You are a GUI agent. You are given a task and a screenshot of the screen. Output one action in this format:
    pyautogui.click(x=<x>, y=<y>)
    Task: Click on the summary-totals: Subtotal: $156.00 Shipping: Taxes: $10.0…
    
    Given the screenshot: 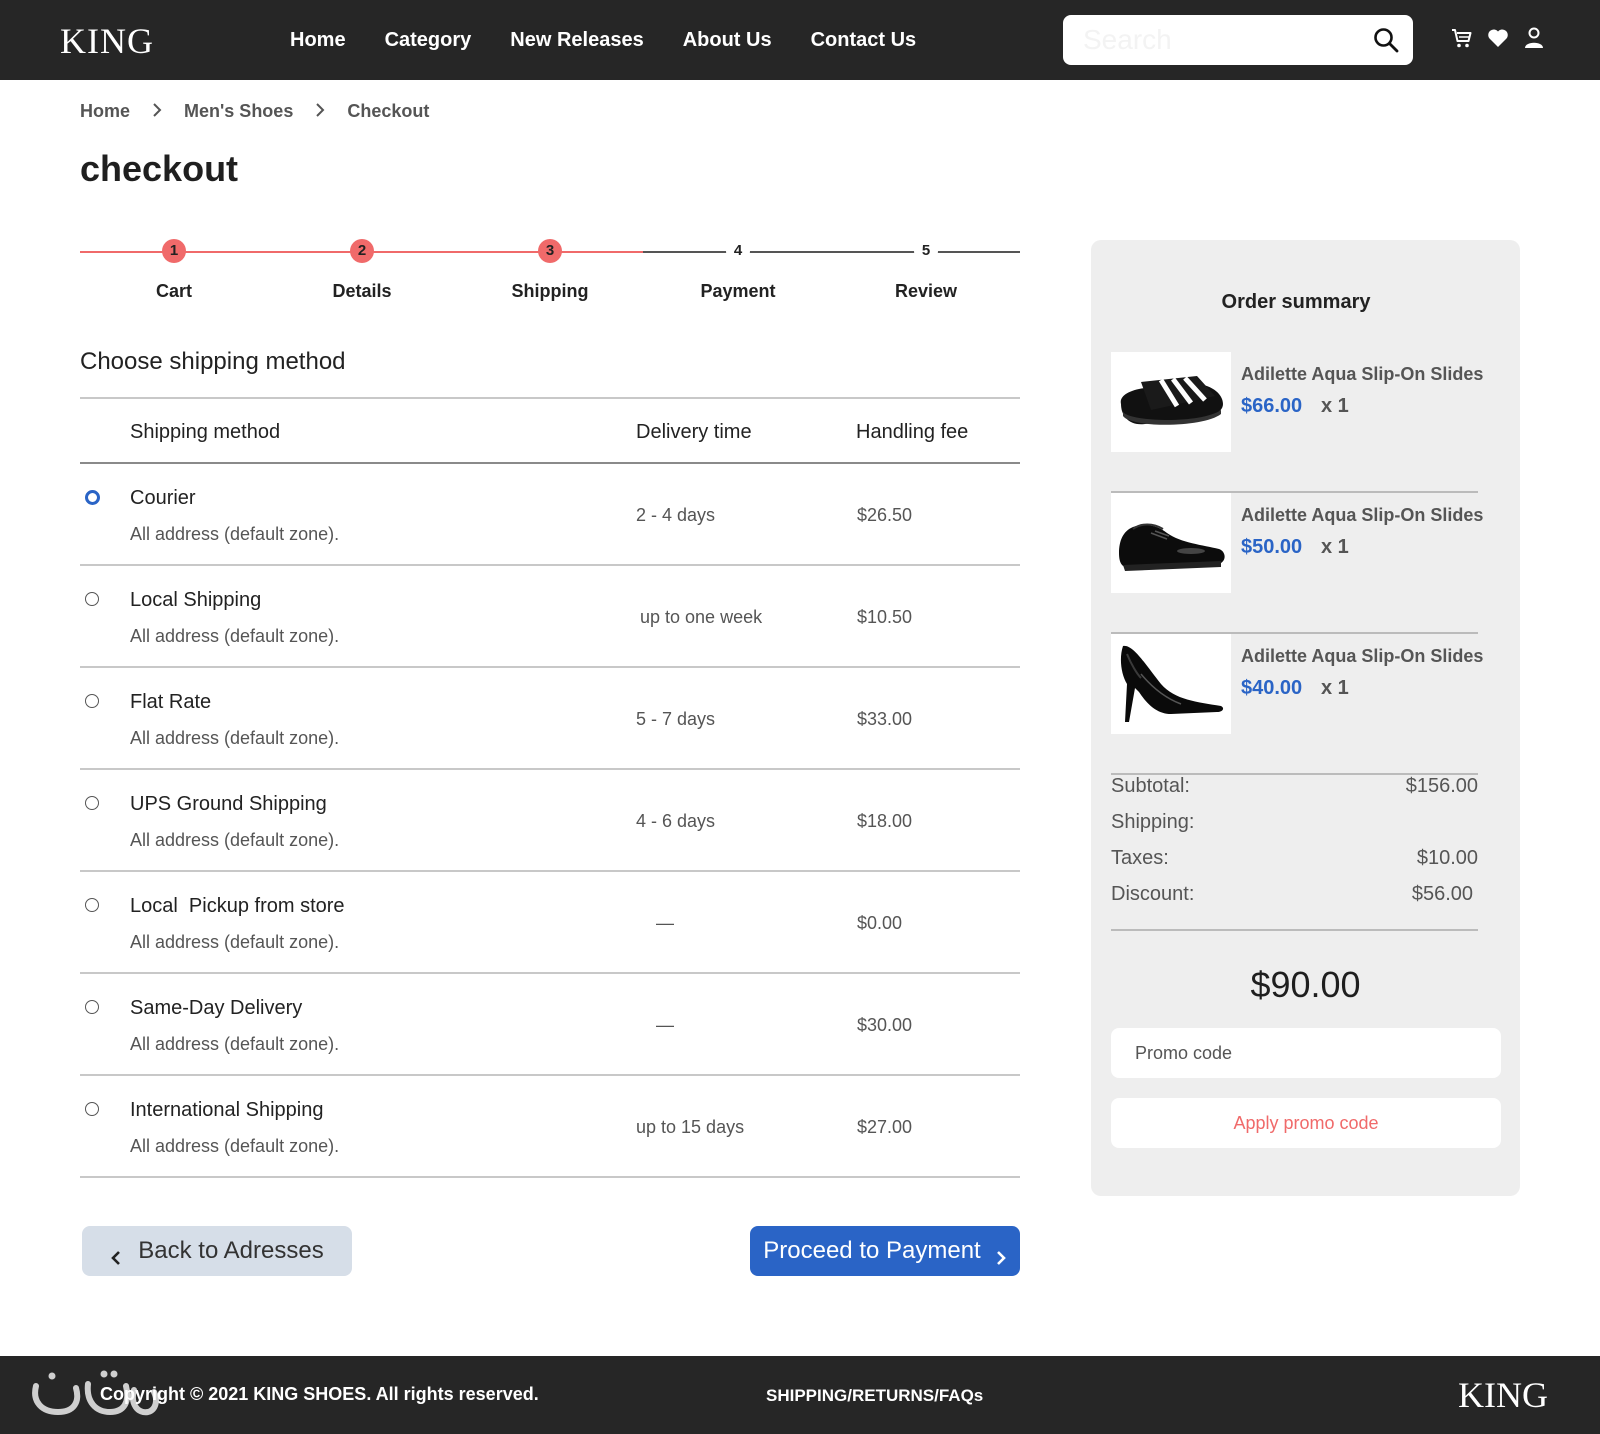 What is the action you would take?
    pyautogui.click(x=1294, y=853)
    